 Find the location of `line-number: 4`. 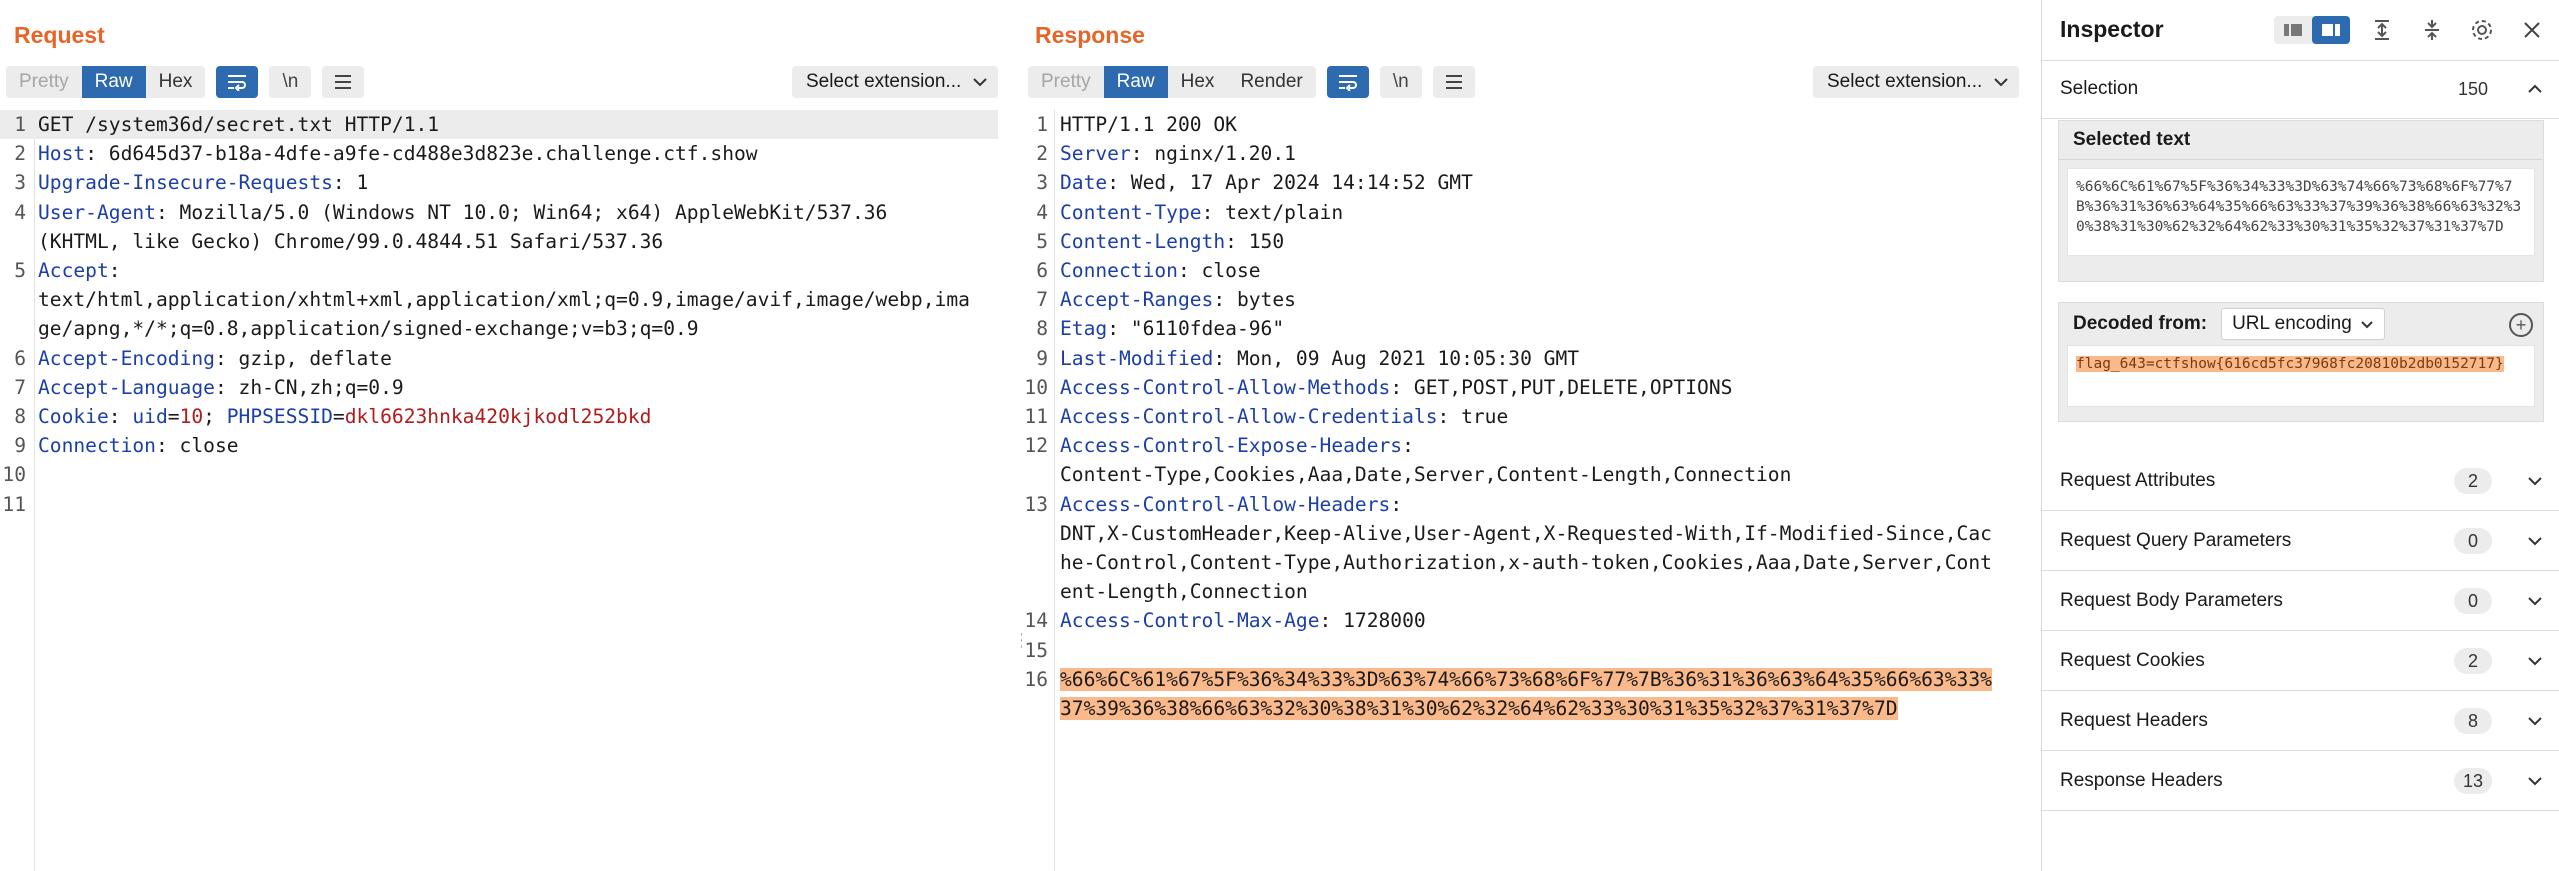

line-number: 4 is located at coordinates (20, 212).